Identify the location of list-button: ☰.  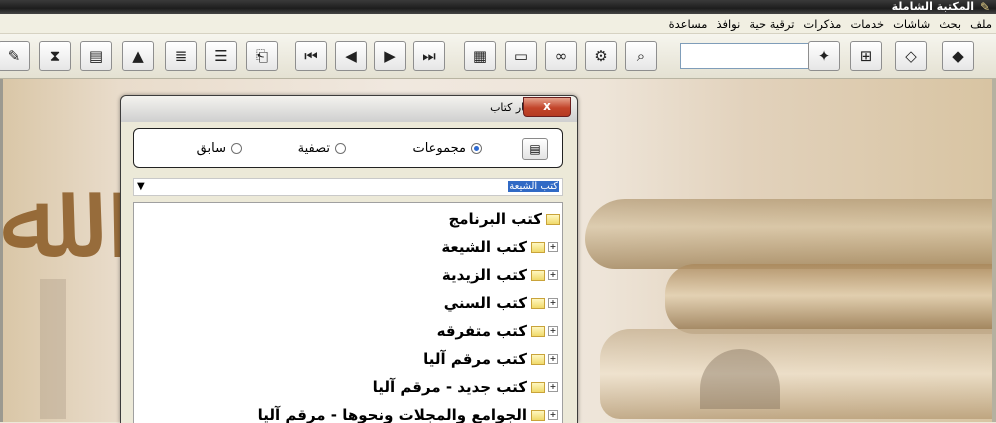
(221, 56).